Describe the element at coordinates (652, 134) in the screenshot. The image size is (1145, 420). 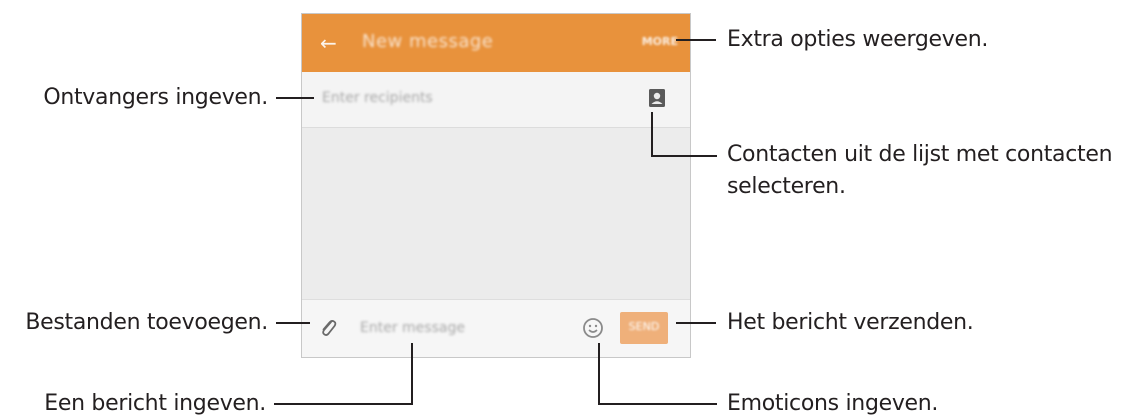
I see `callout-line-contacts-vertical` at that location.